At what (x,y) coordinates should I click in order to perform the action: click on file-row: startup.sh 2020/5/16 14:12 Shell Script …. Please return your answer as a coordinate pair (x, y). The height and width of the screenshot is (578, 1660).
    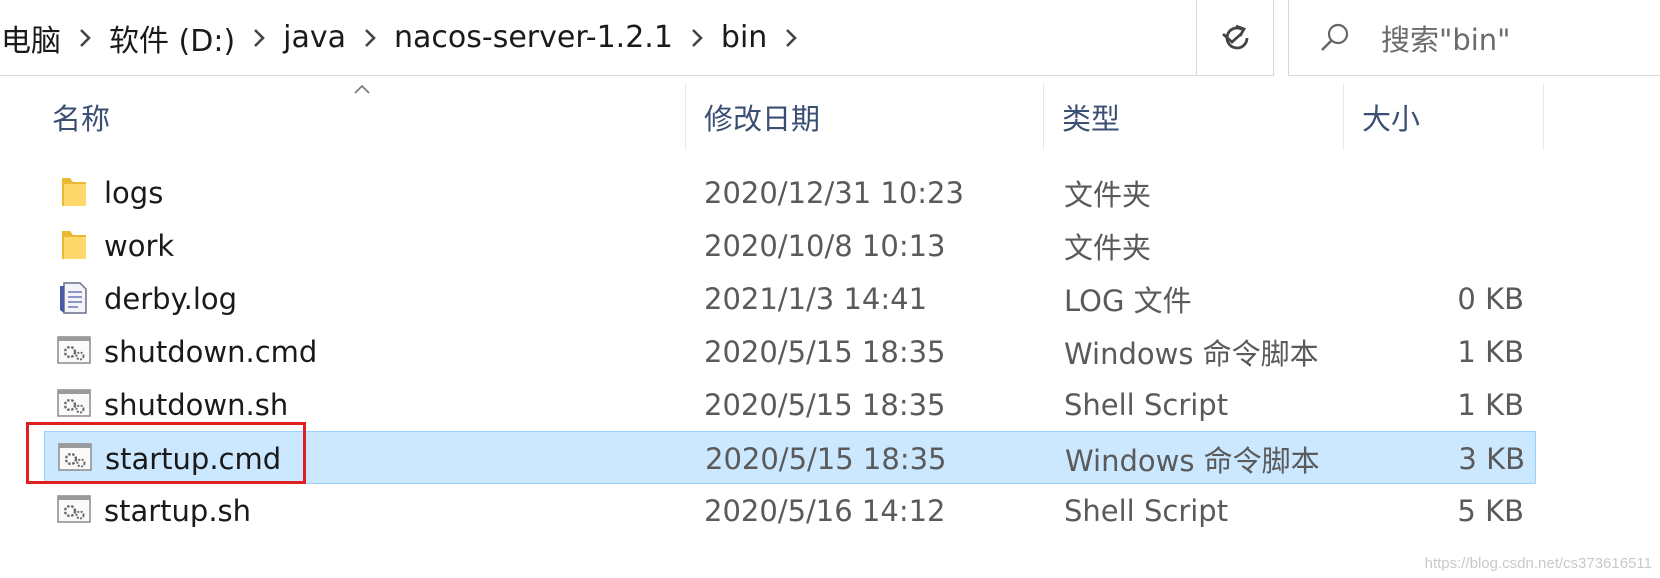
    Looking at the image, I should click on (790, 510).